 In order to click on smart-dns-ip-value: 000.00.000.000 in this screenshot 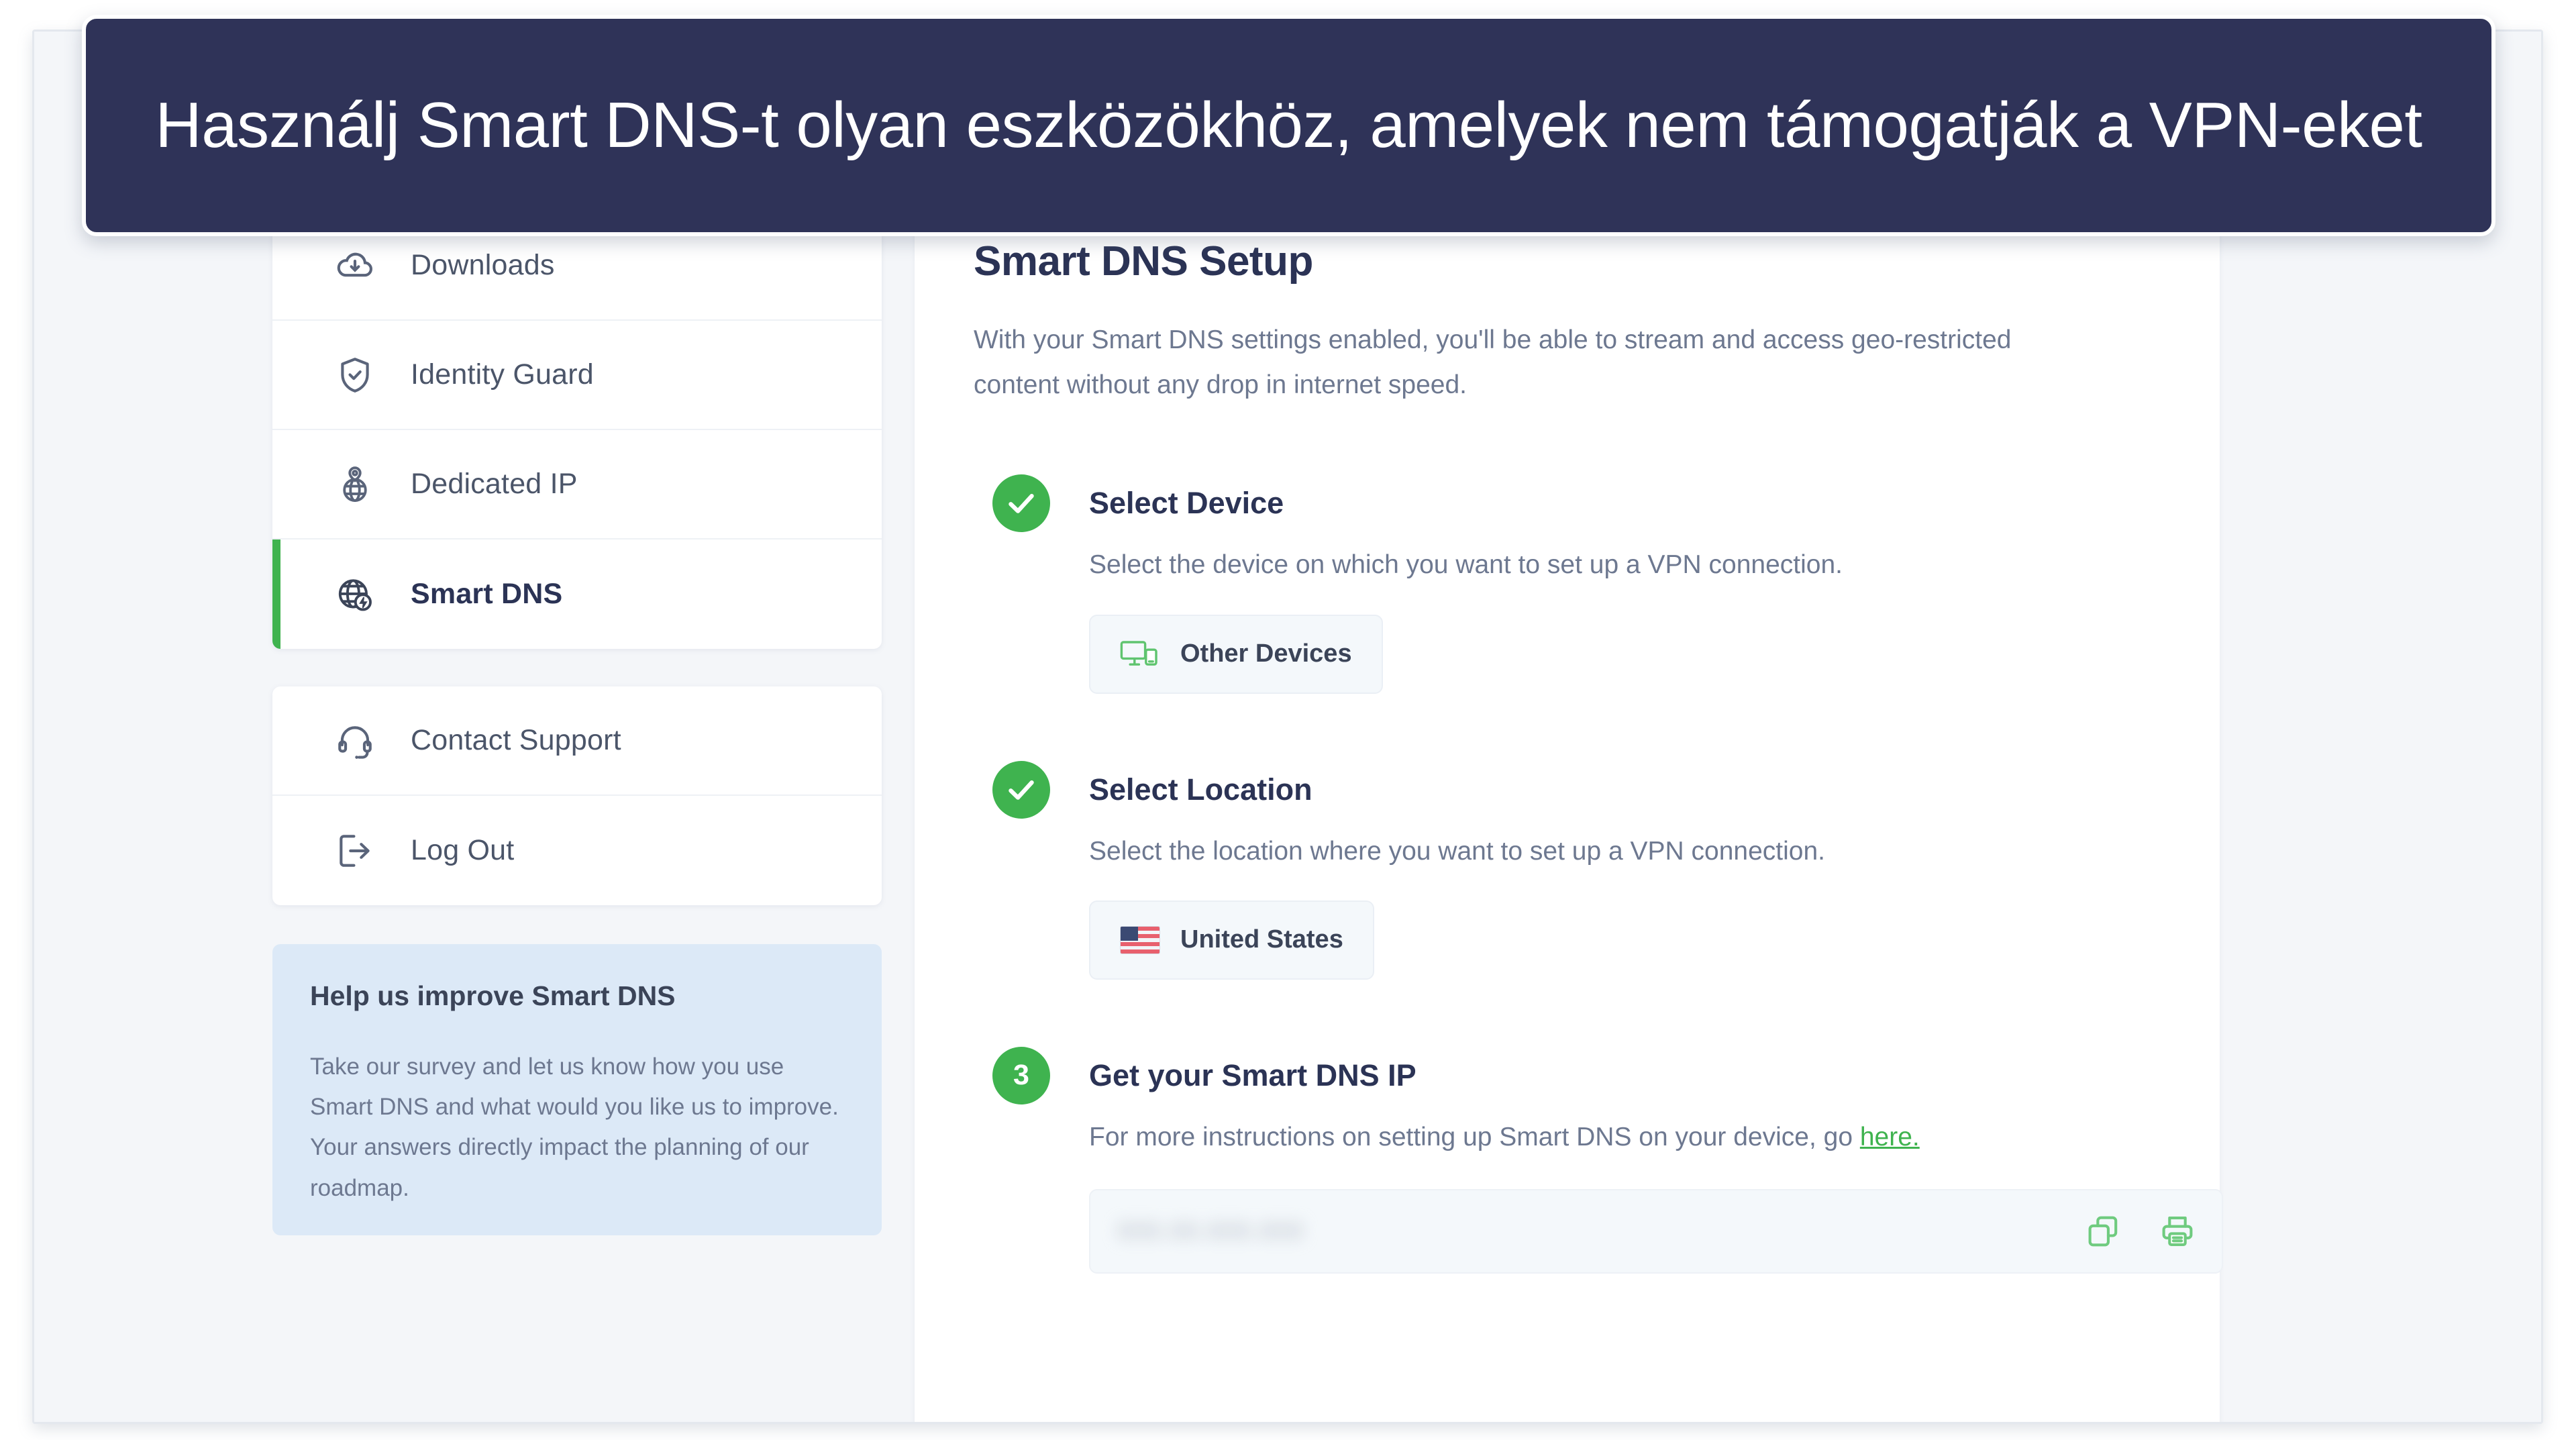, I will do `click(1210, 1231)`.